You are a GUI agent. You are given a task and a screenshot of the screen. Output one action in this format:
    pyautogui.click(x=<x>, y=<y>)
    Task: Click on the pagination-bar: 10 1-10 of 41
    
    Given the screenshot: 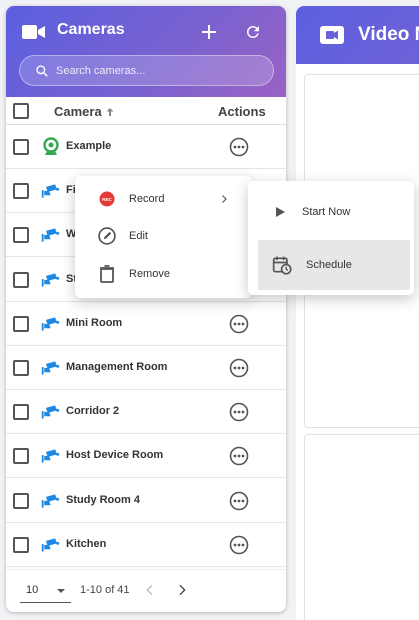 What is the action you would take?
    pyautogui.click(x=146, y=590)
    